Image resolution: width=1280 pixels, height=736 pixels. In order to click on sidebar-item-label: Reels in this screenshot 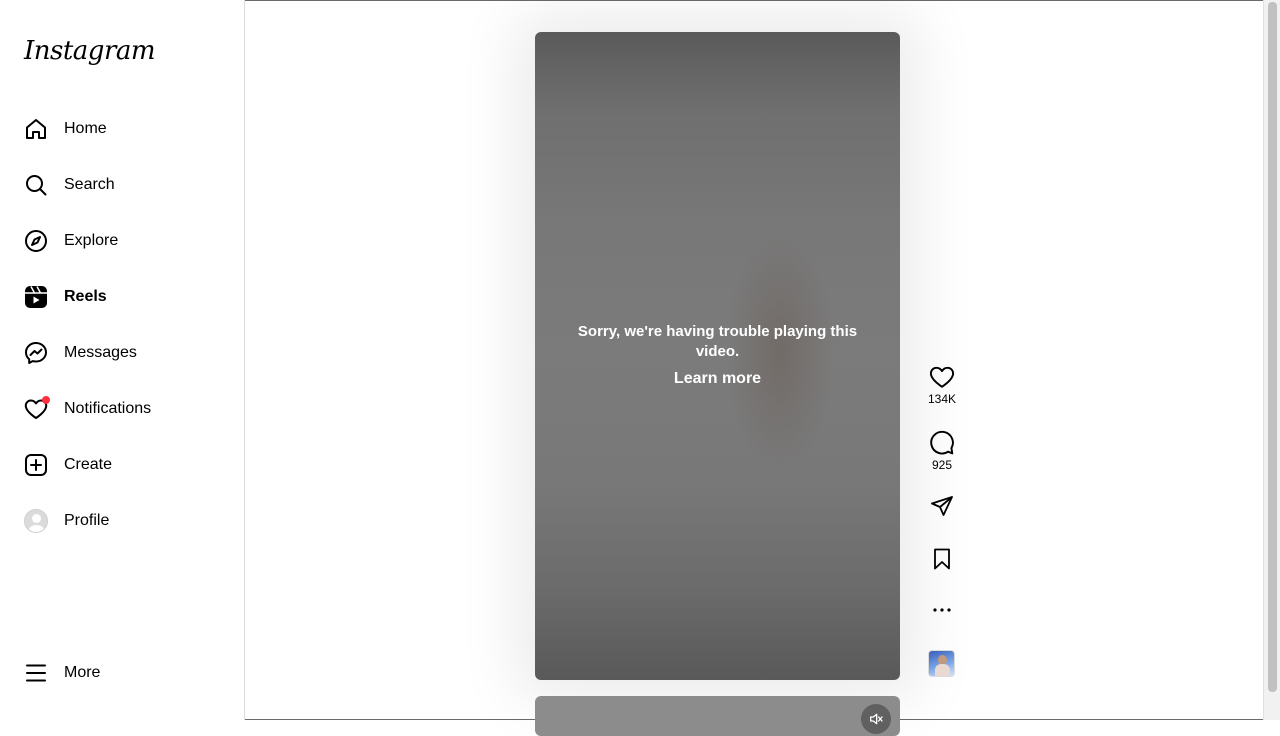, I will do `click(85, 296)`.